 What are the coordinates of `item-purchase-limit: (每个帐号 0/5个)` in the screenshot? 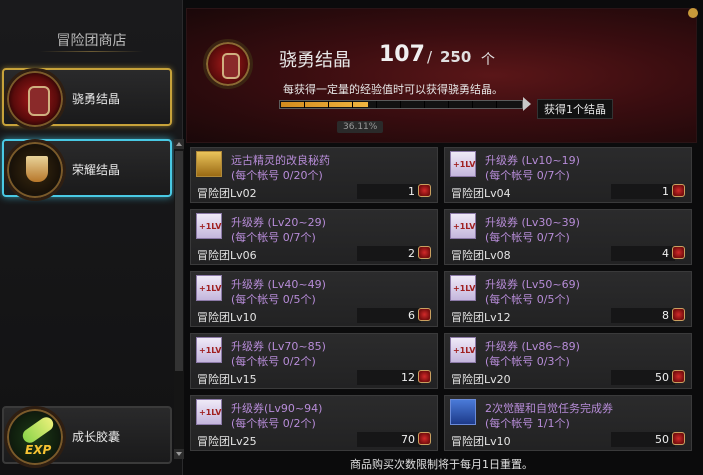 It's located at (273, 299).